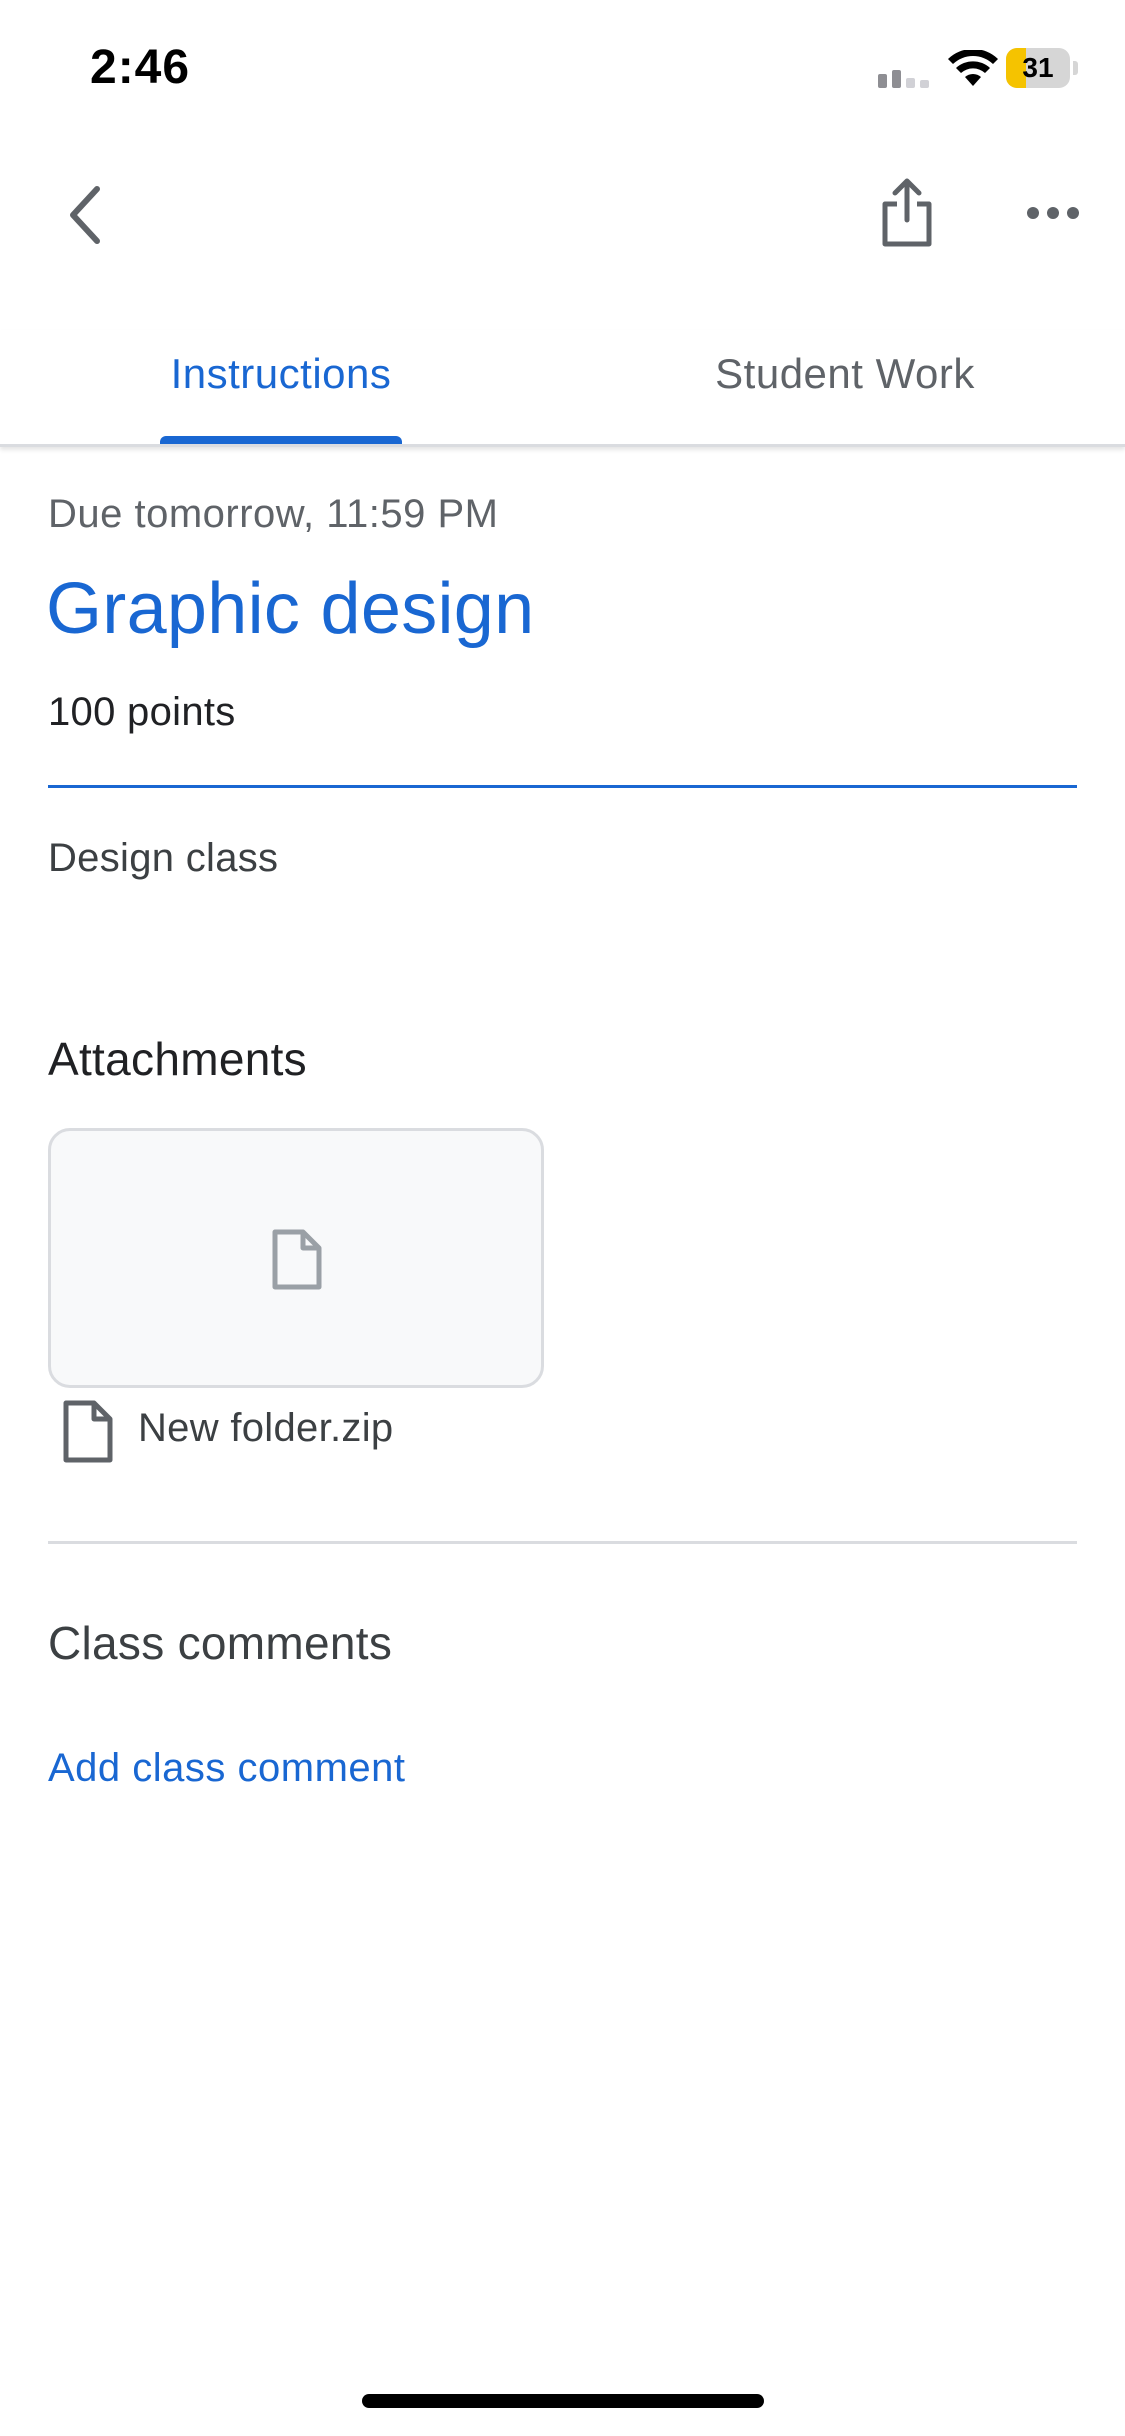 This screenshot has width=1125, height=2436. What do you see at coordinates (163, 858) in the screenshot?
I see `assignment-description: Design class` at bounding box center [163, 858].